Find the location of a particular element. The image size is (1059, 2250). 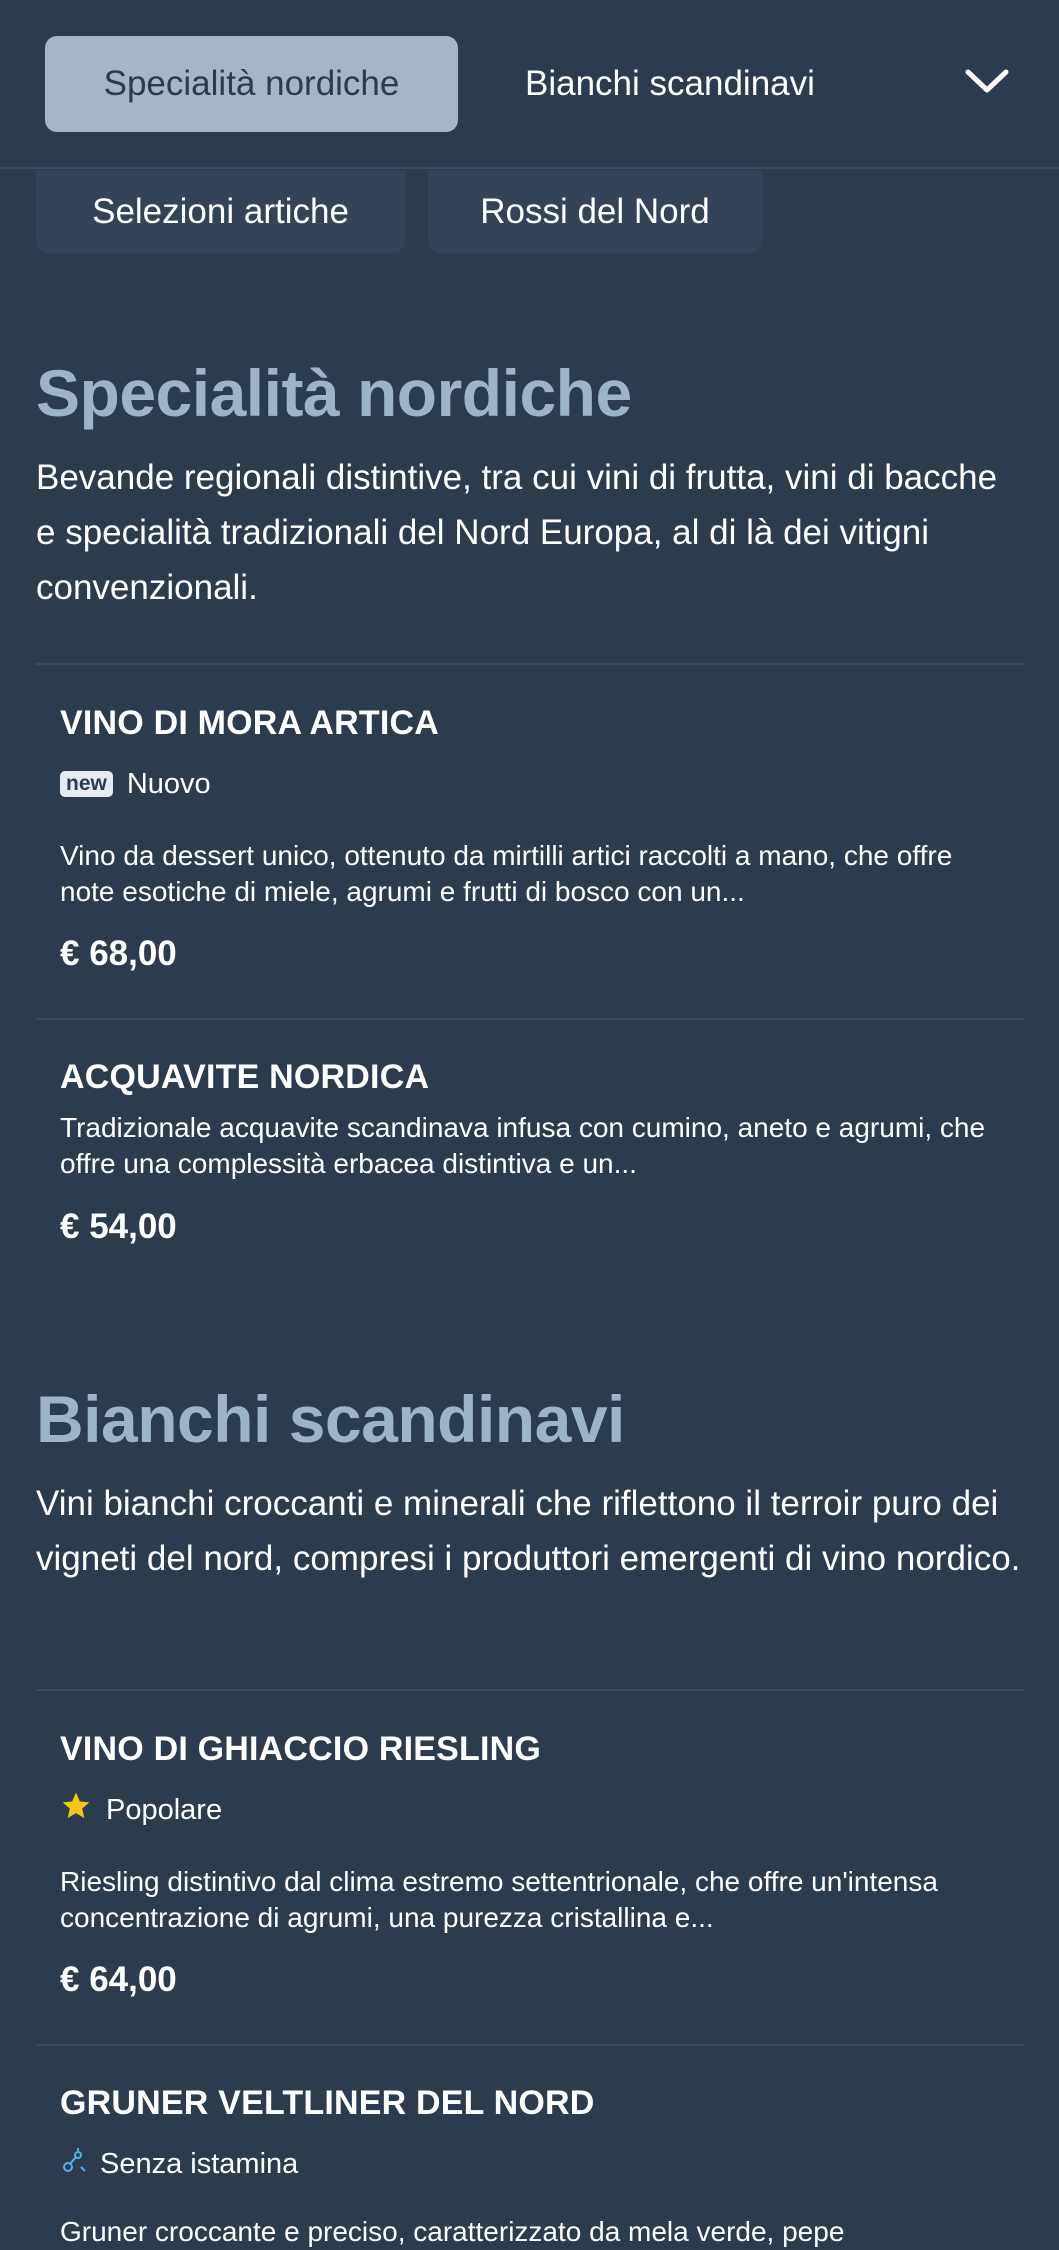

item-badge: Popolare is located at coordinates (141, 1810).